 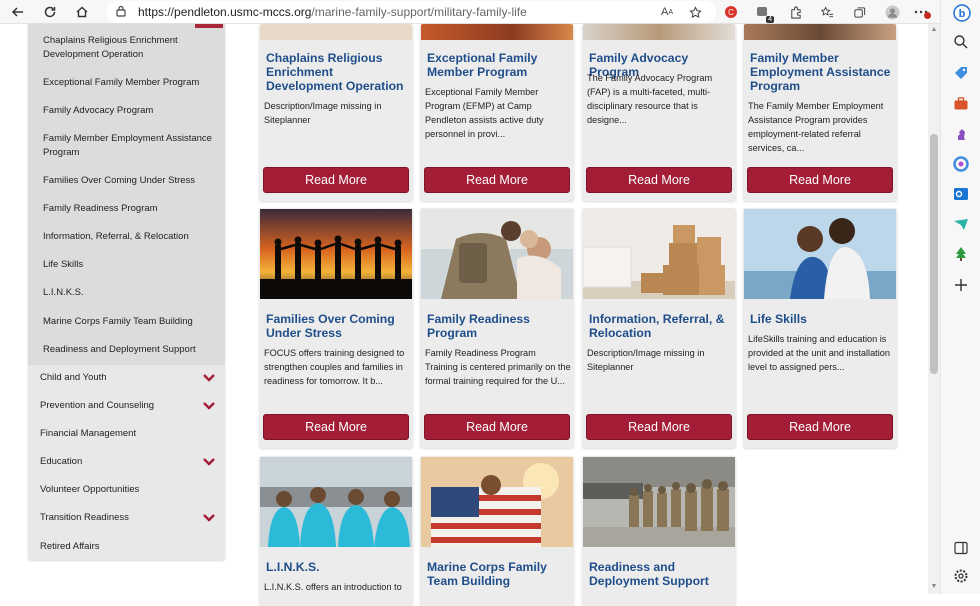 What do you see at coordinates (500, 574) in the screenshot?
I see `card-title: Marine Corps Family Team Building` at bounding box center [500, 574].